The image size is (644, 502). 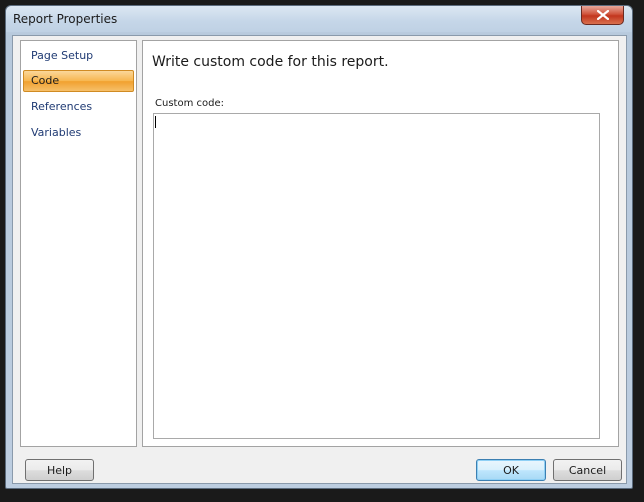 I want to click on navigation-panel: Page Setup Code References Variables, so click(x=78, y=243).